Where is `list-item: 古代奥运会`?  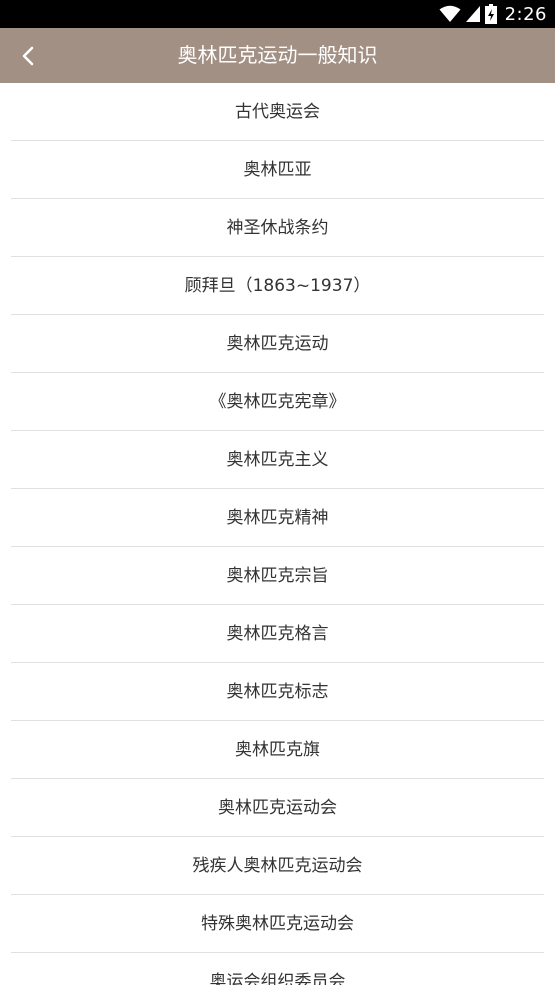
list-item: 古代奥运会 is located at coordinates (277, 112).